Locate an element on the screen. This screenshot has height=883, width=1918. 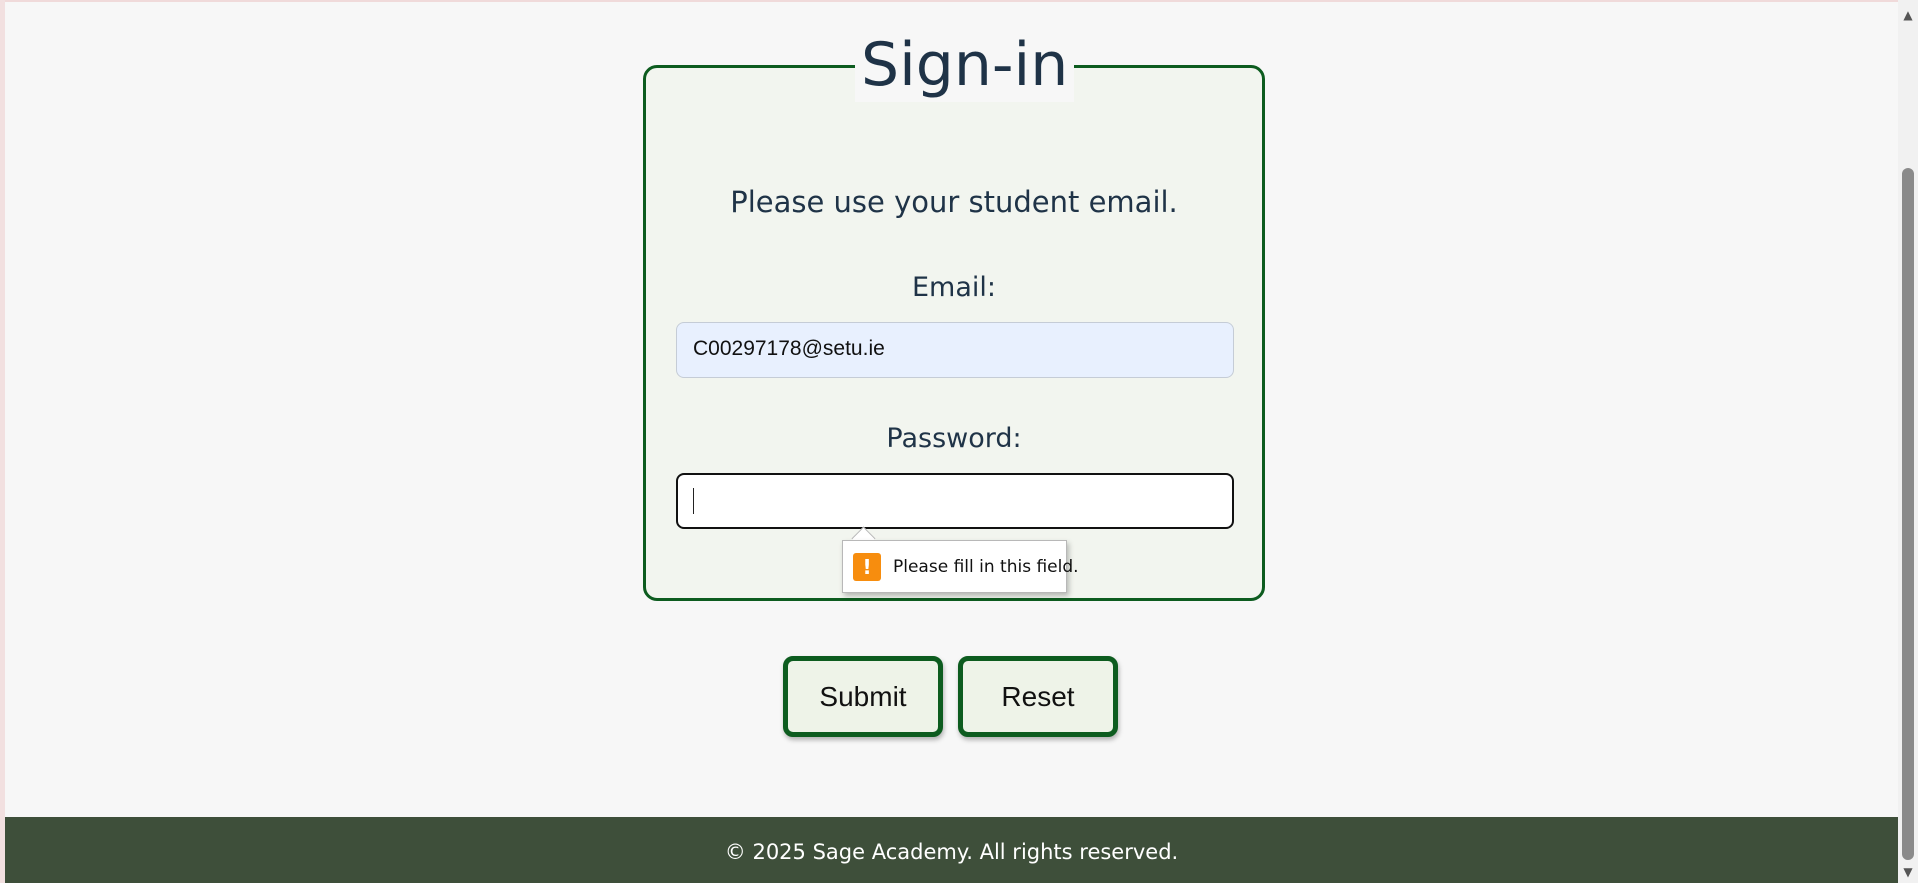
vertical-scrollbar: ▲ ▼ is located at coordinates (1908, 441).